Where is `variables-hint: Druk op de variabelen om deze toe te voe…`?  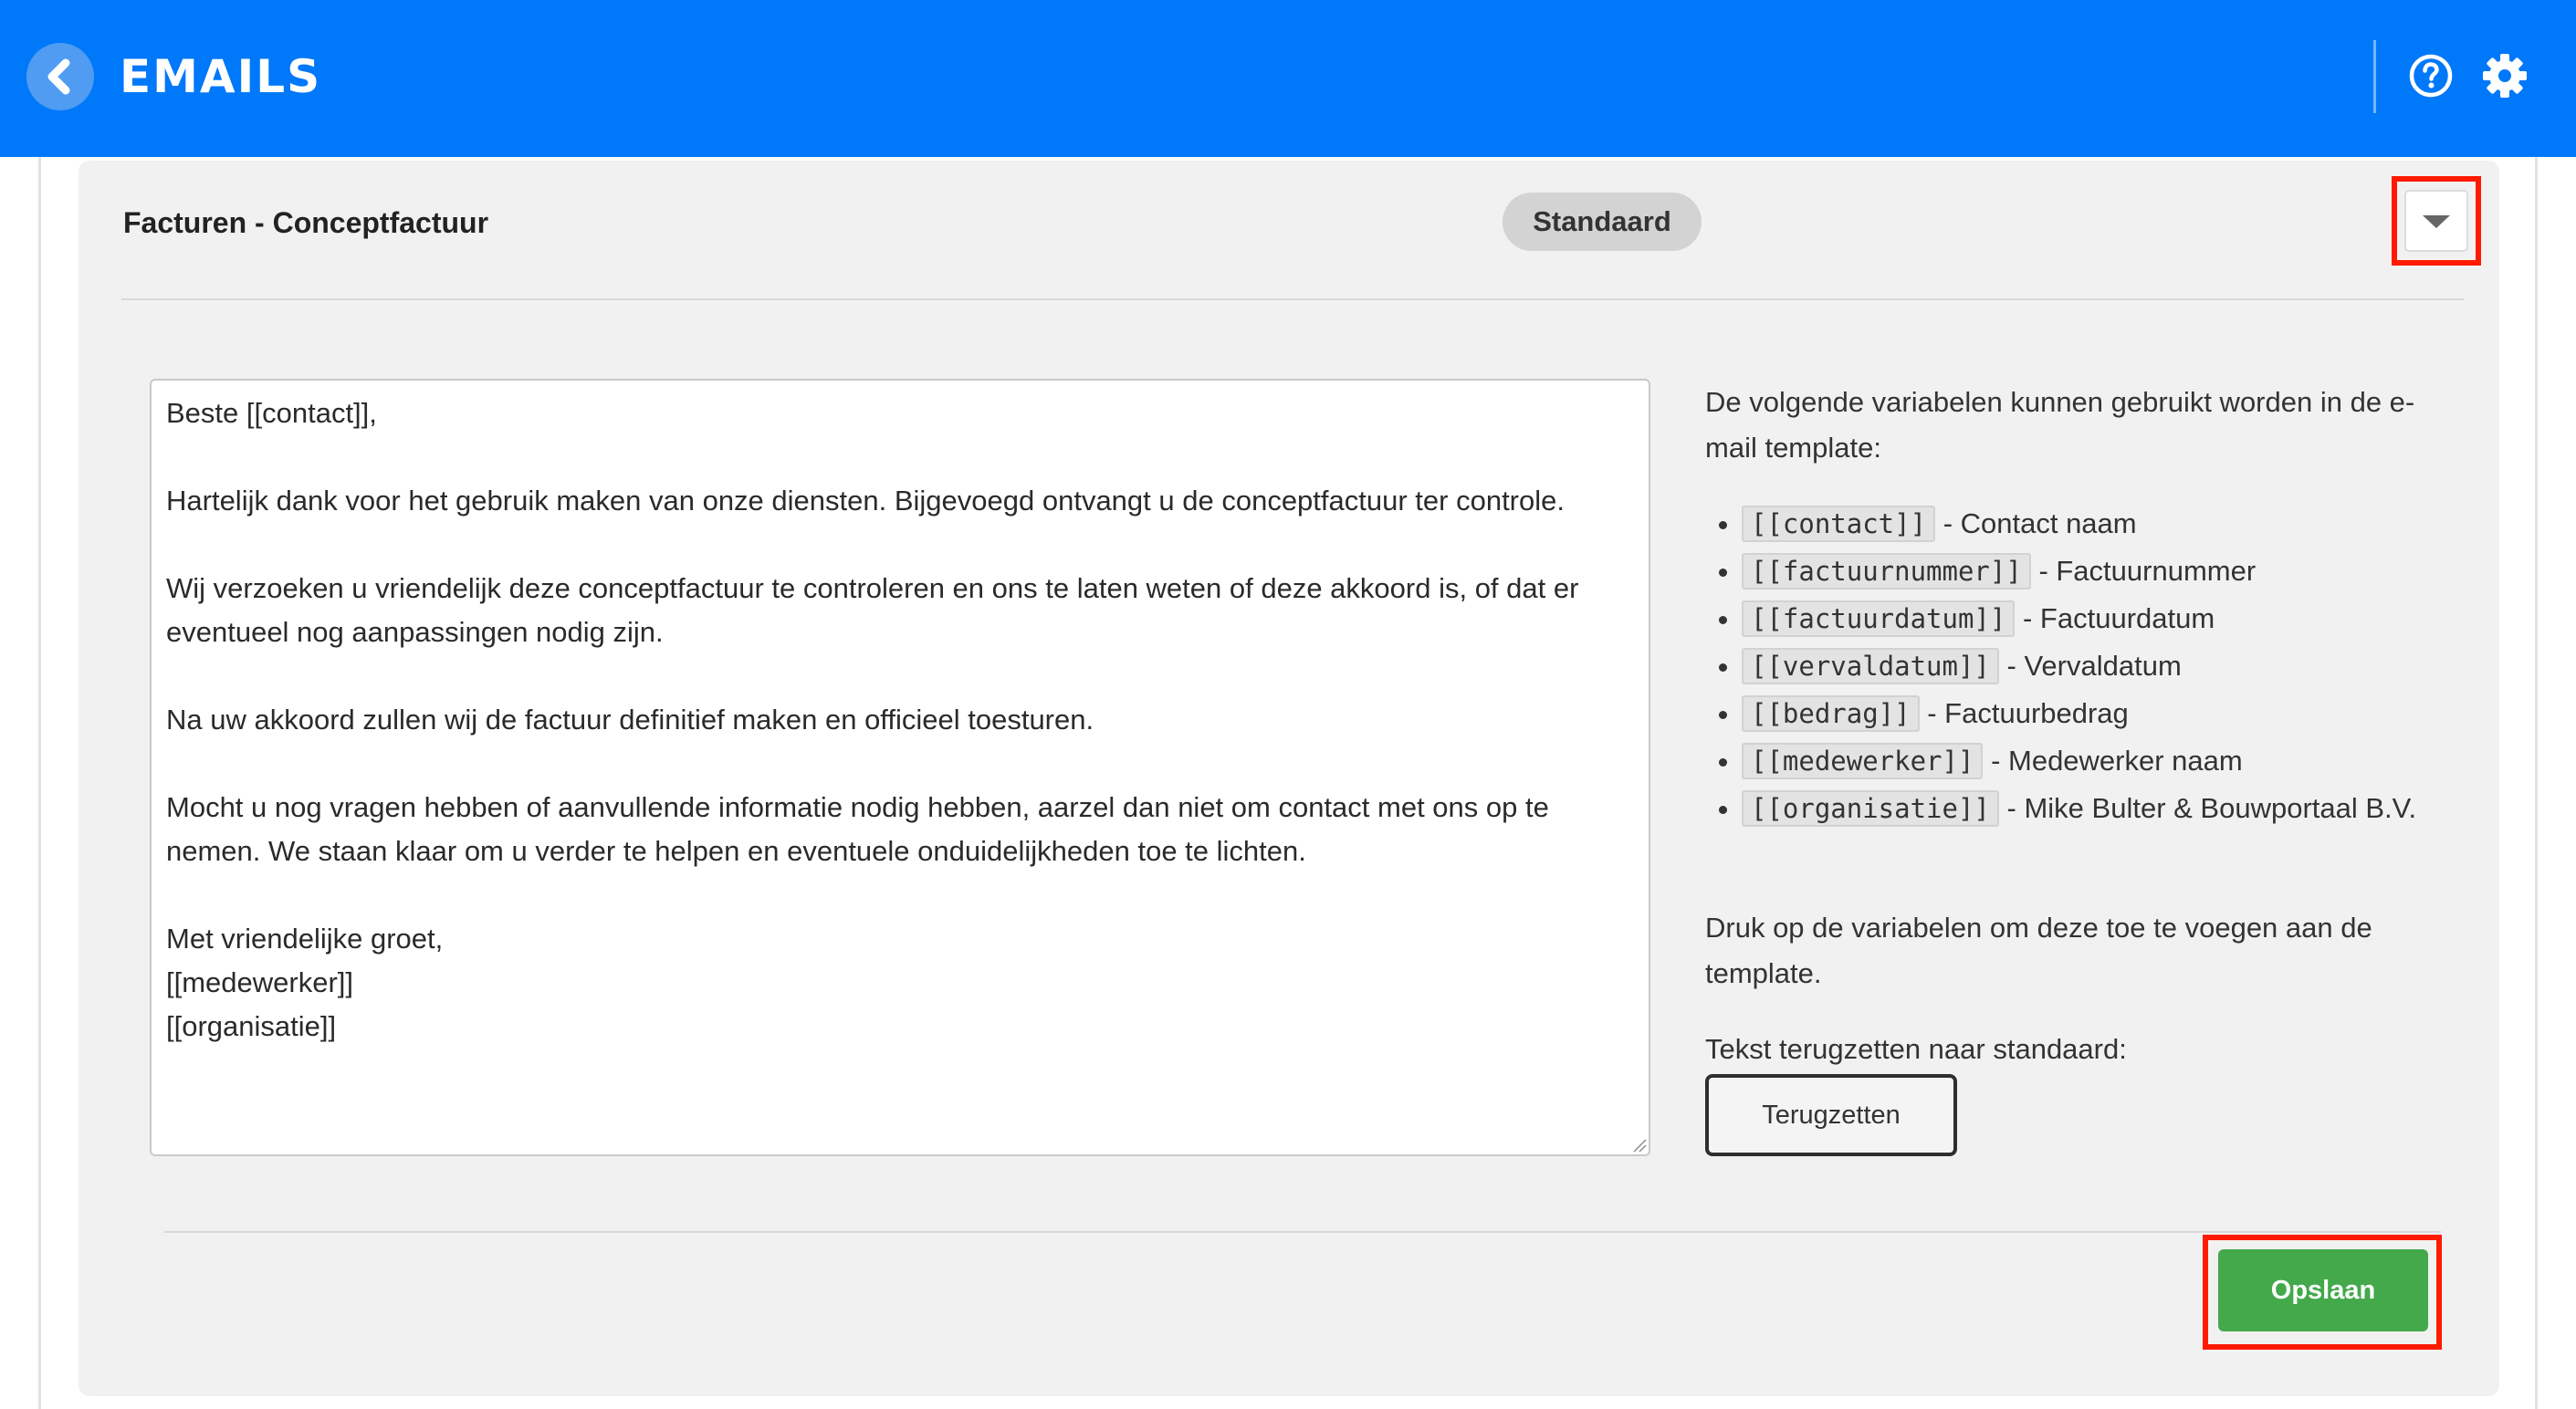
variables-hint: Druk op de variabelen om deze toe te voe… is located at coordinates (2039, 950).